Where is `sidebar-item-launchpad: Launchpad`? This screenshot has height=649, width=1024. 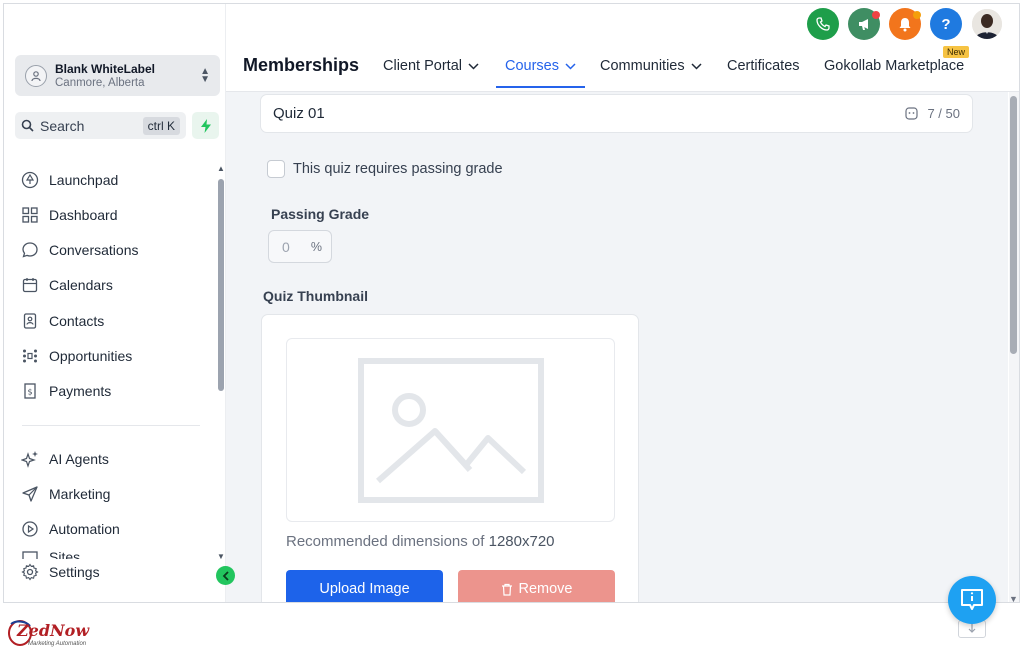
sidebar-item-launchpad: Launchpad is located at coordinates (111, 180).